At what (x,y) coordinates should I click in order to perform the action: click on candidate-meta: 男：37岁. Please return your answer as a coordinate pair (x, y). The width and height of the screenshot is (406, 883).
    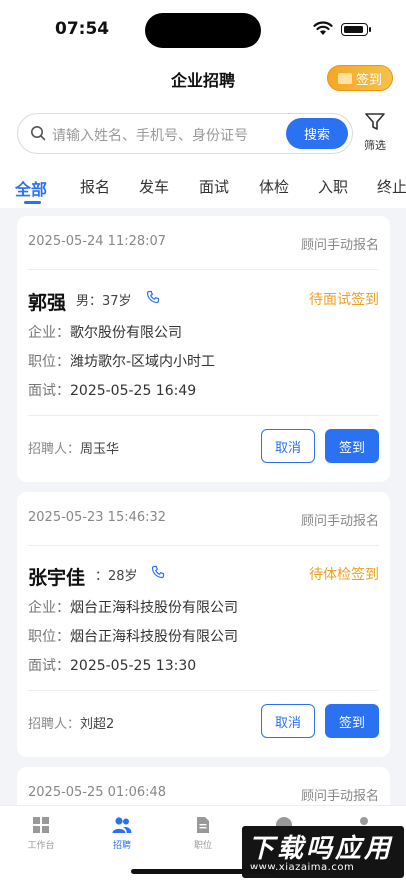
    Looking at the image, I should click on (104, 301).